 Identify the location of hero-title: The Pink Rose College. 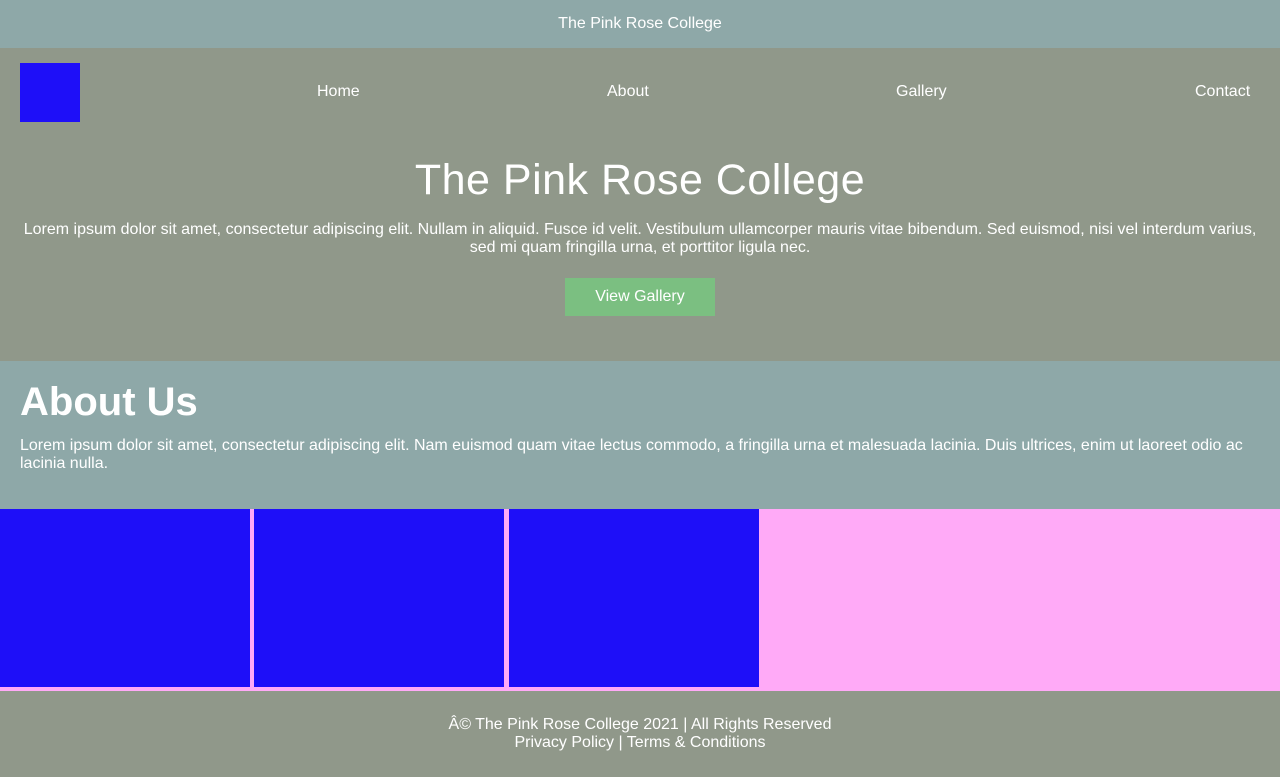
(640, 180).